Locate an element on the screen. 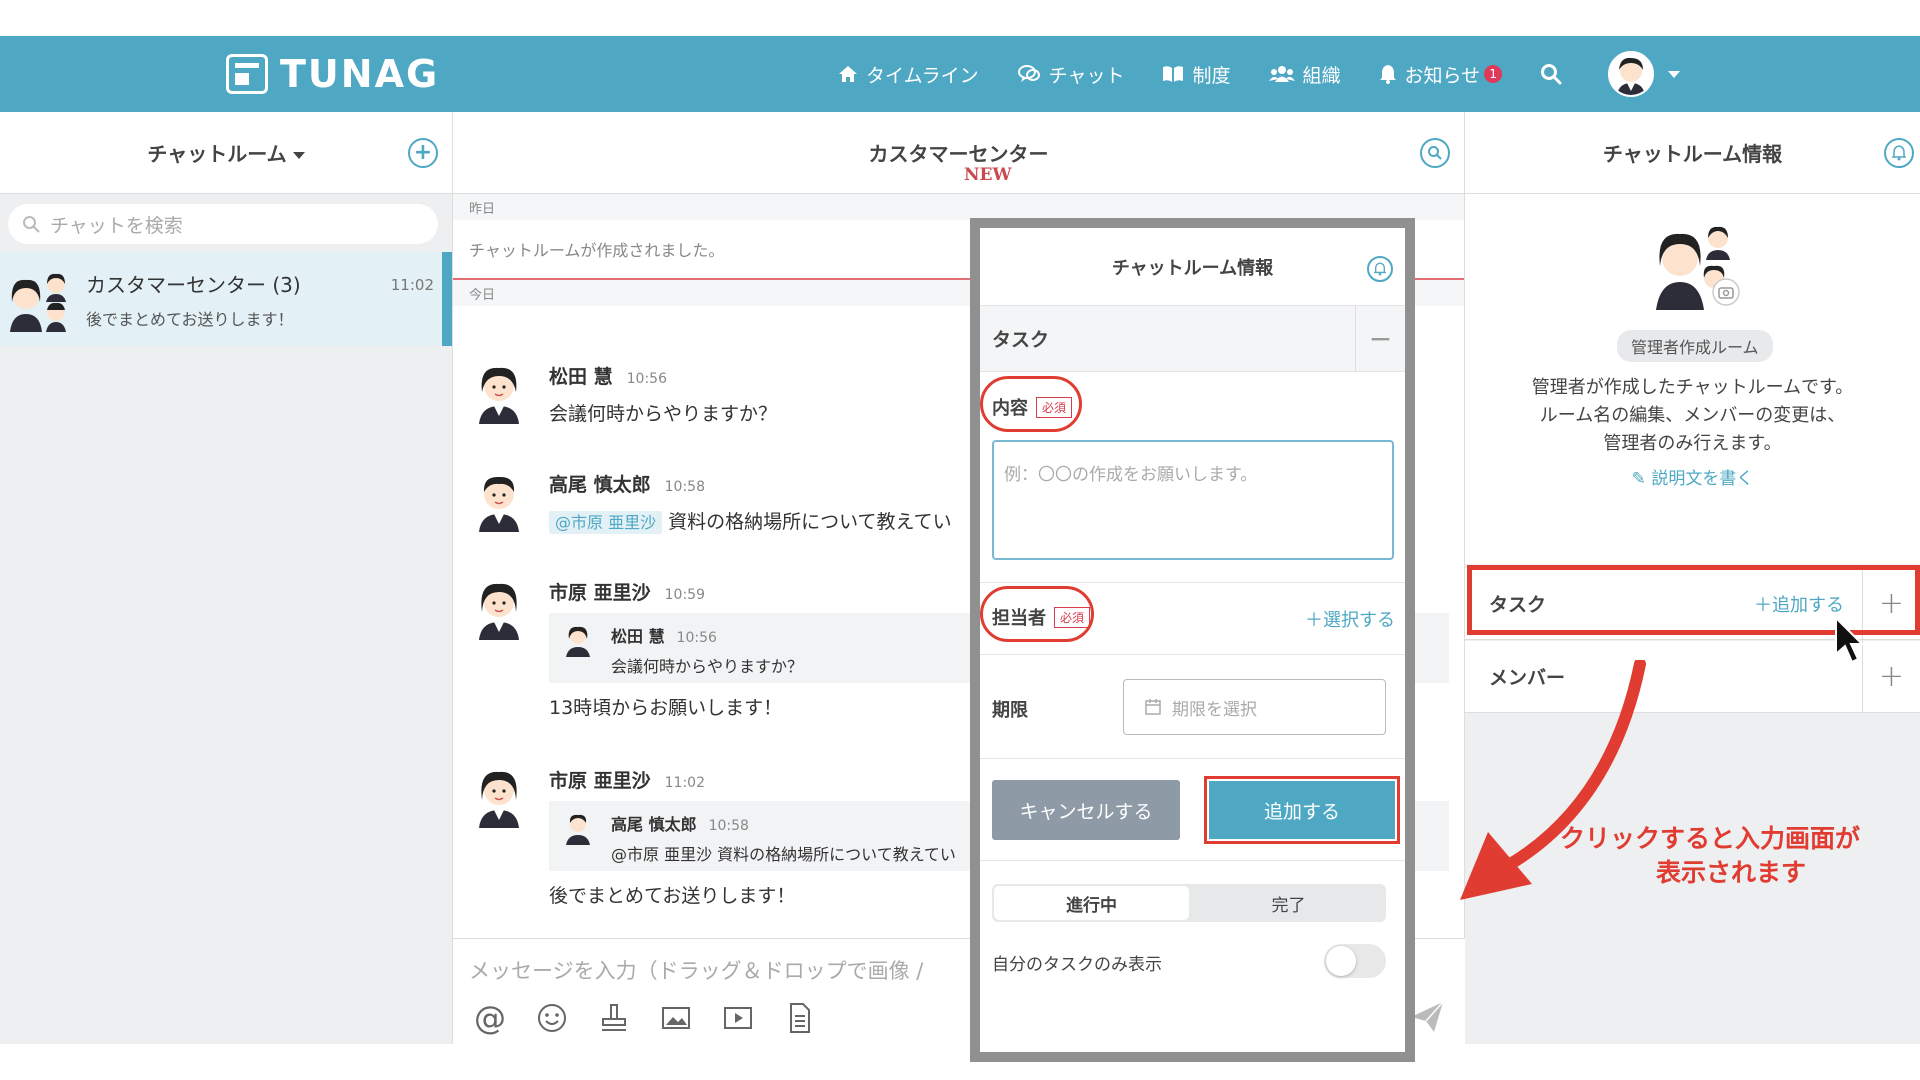  due-date-input: 期限を選択 is located at coordinates (1254, 707).